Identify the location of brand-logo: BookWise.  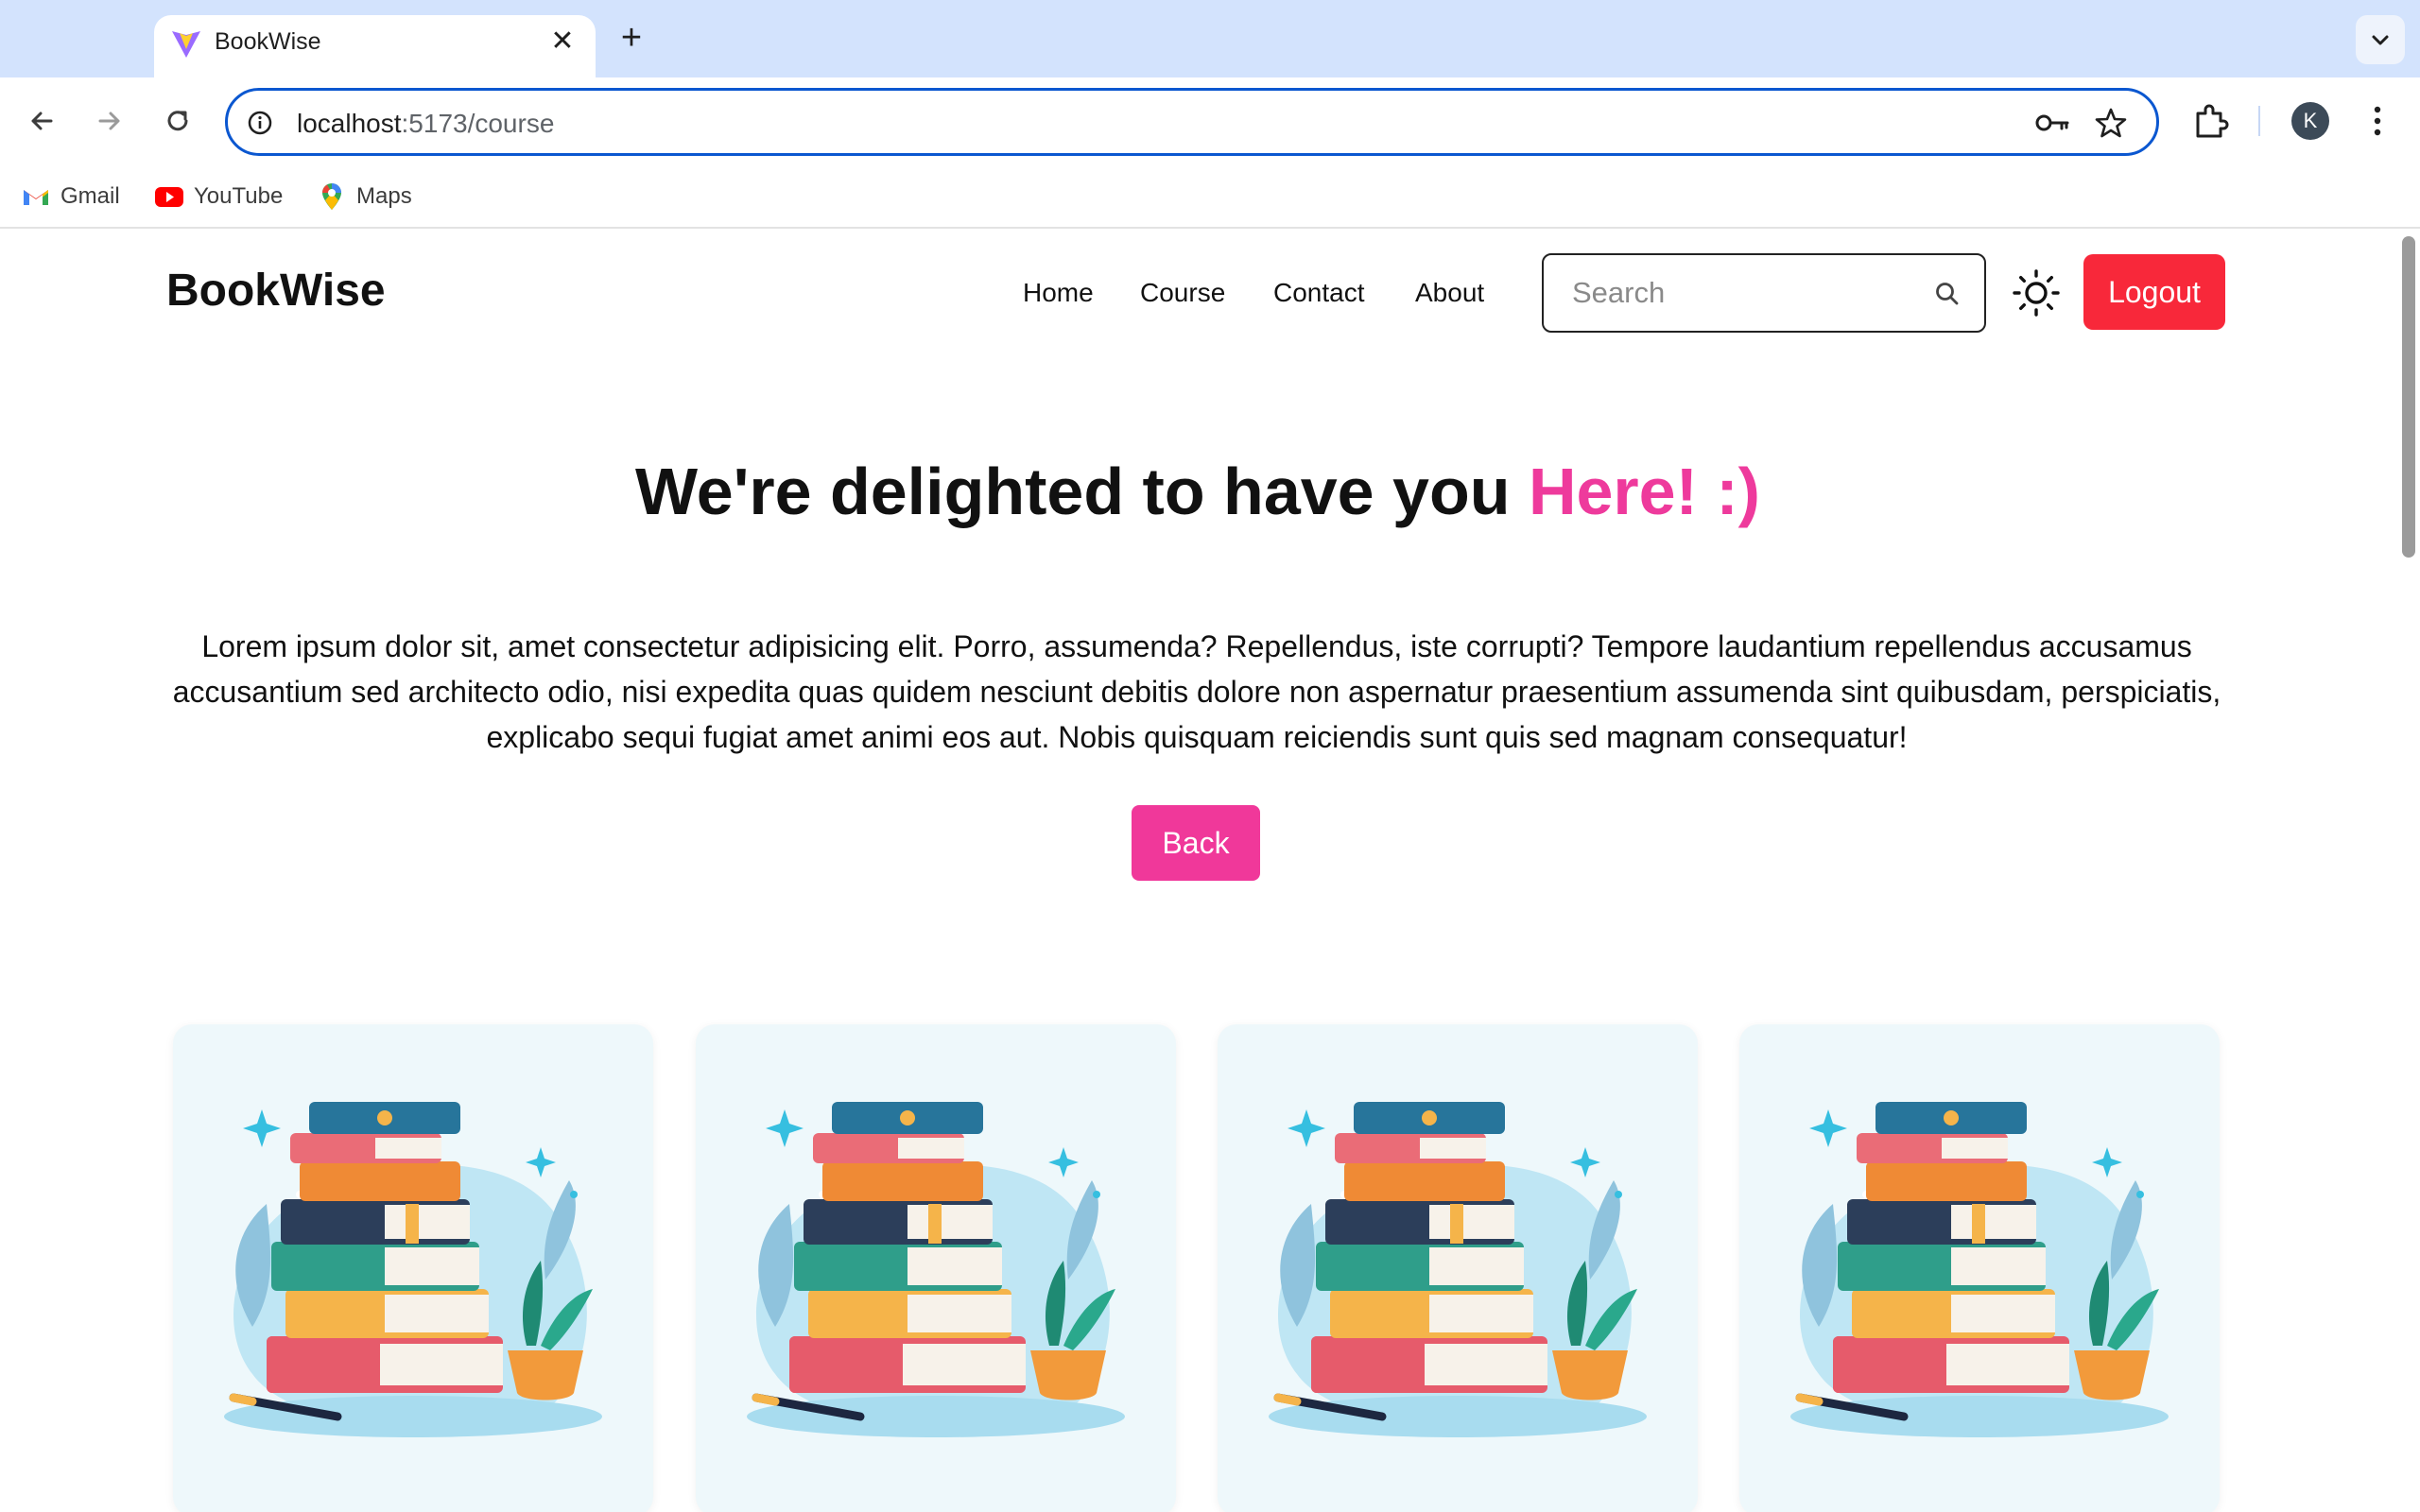
(276, 291).